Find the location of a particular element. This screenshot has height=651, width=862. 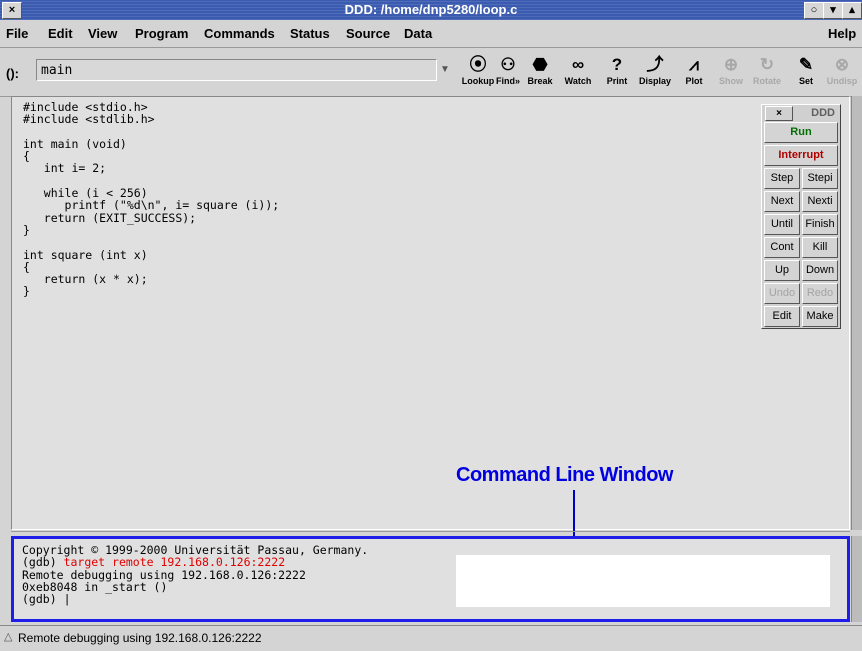

interrupt-button: Interrupt is located at coordinates (801, 155).